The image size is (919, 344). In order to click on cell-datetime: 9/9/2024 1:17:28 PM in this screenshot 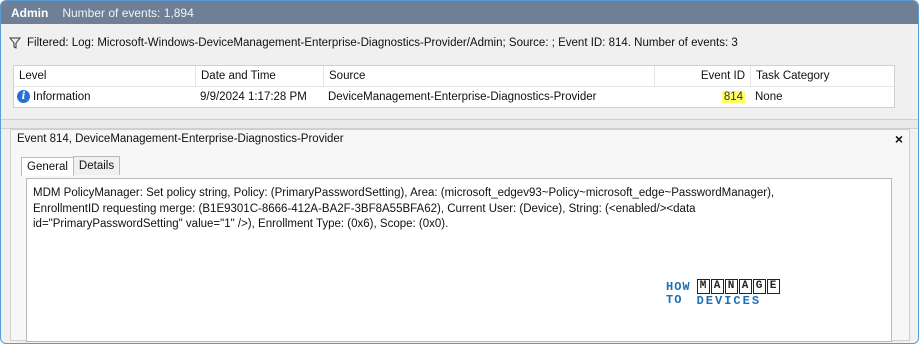, I will do `click(253, 96)`.